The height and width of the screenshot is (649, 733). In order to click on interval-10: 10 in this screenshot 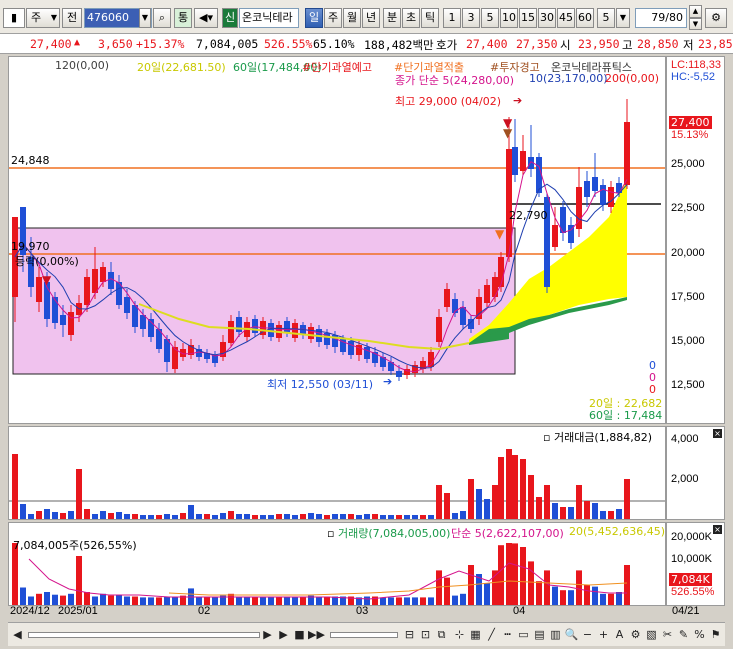, I will do `click(509, 18)`.